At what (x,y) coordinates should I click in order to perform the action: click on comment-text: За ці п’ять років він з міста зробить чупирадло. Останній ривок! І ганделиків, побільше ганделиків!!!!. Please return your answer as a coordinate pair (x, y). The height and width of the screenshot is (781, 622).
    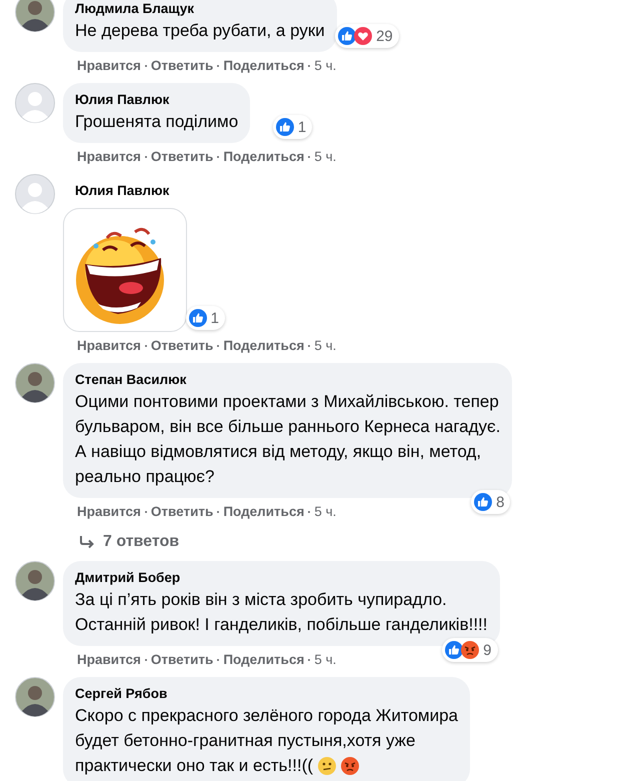
    Looking at the image, I should click on (281, 612).